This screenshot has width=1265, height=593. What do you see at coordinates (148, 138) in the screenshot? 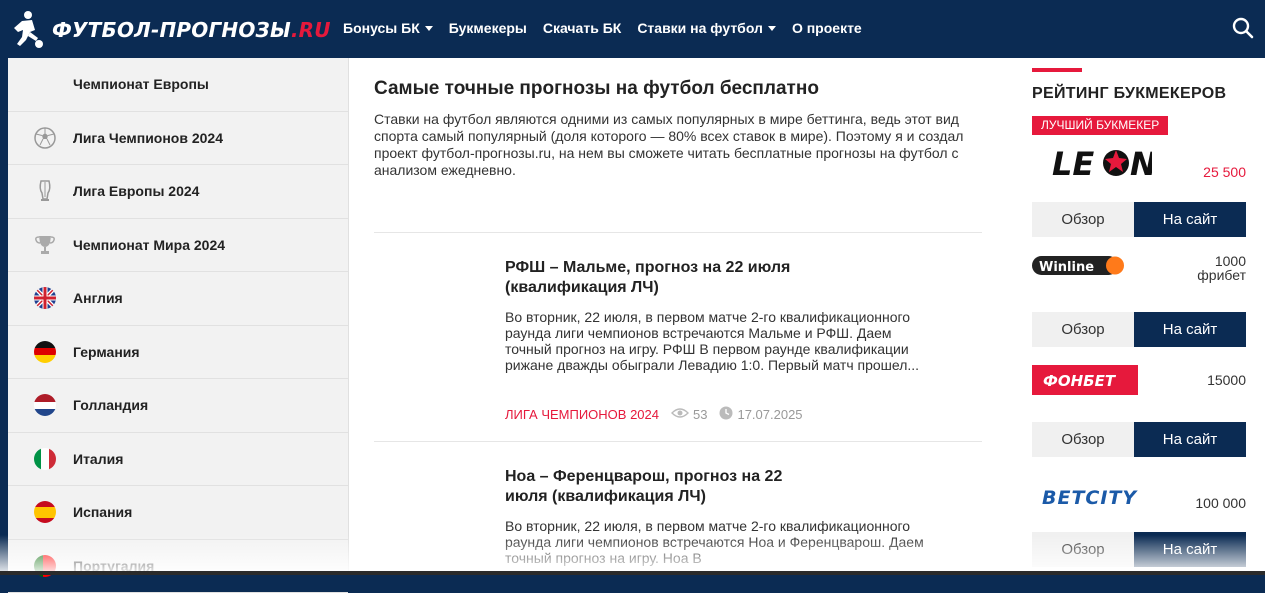
I see `sidebar-item-label: Лига Чемпионов 2024` at bounding box center [148, 138].